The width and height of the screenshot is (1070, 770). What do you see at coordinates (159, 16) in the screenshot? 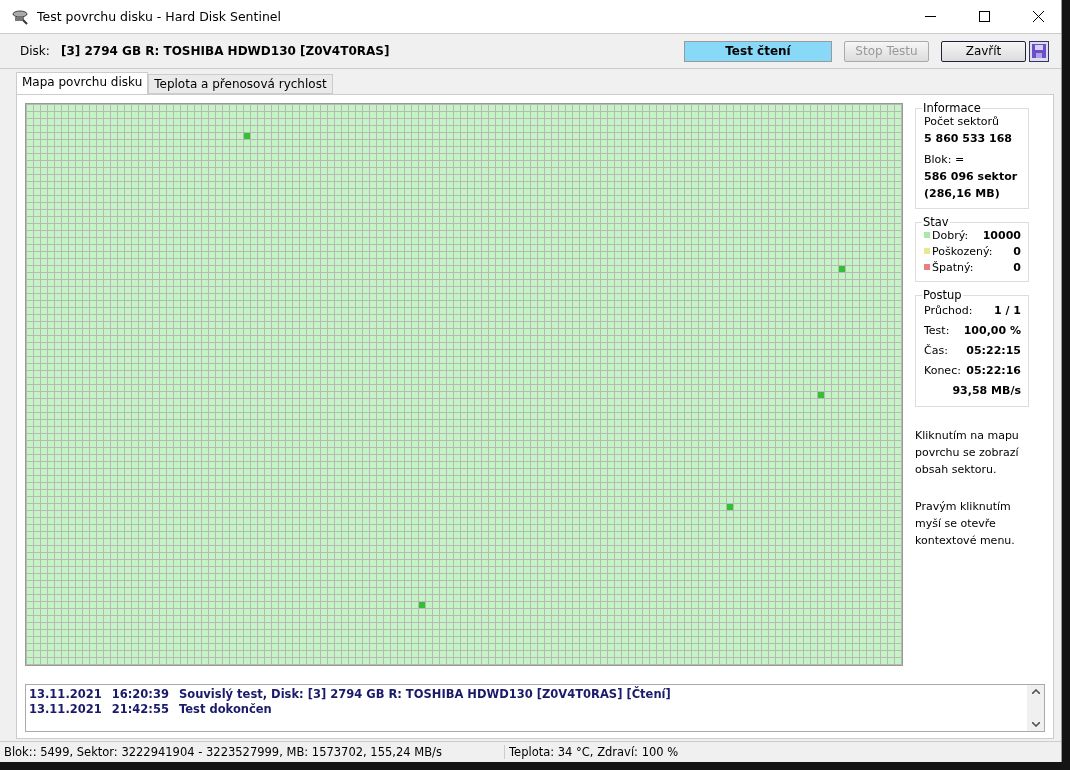
I see `window-title: Test povrchu disku - Hard Disk Sentinel` at bounding box center [159, 16].